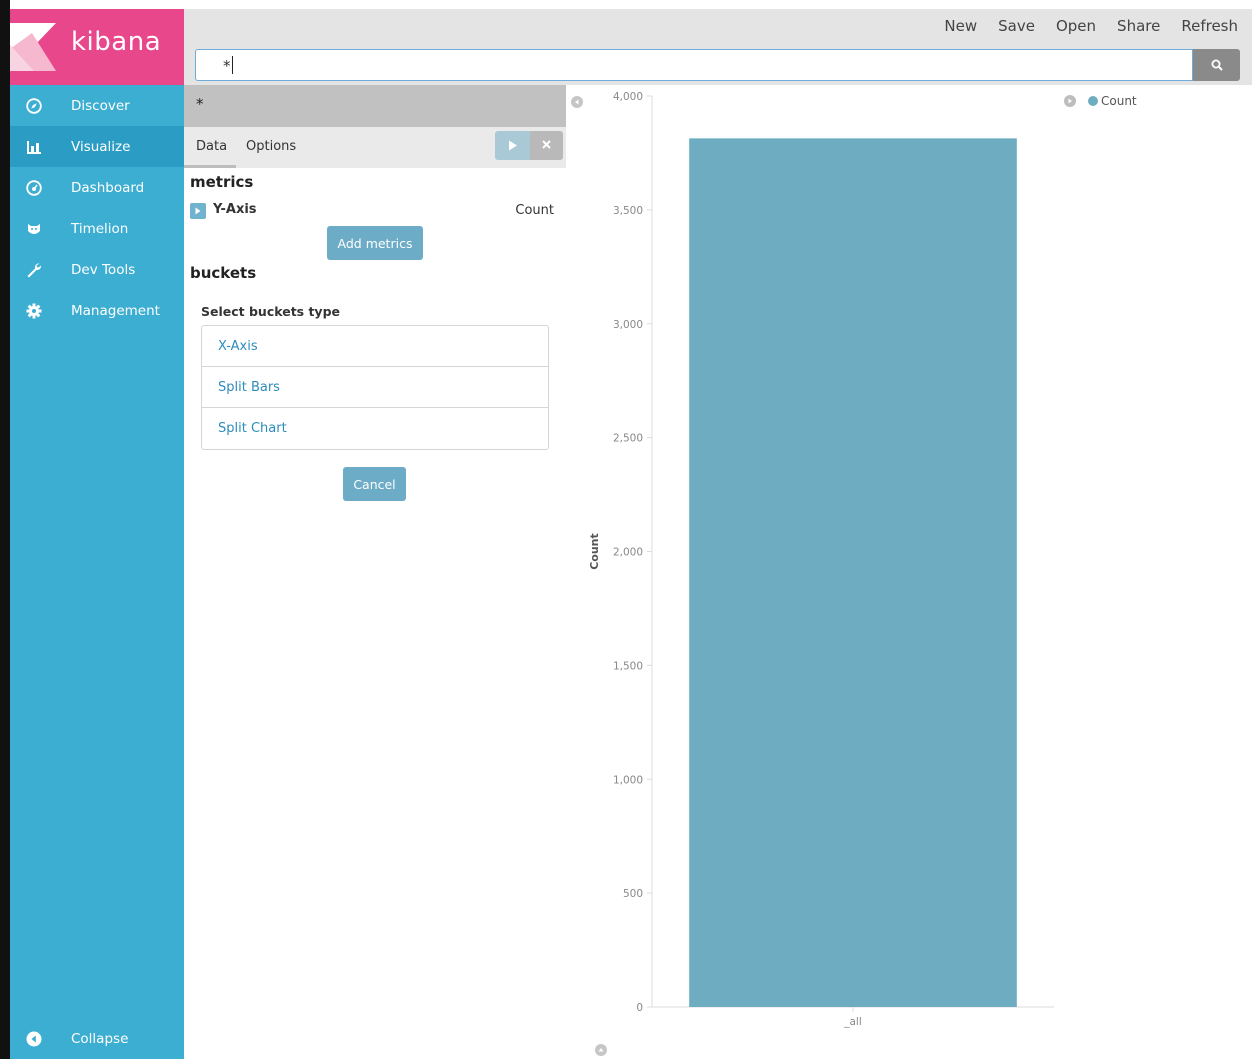 The image size is (1252, 1063). I want to click on sidebar-item-dashboard: Dashboard, so click(97, 187).